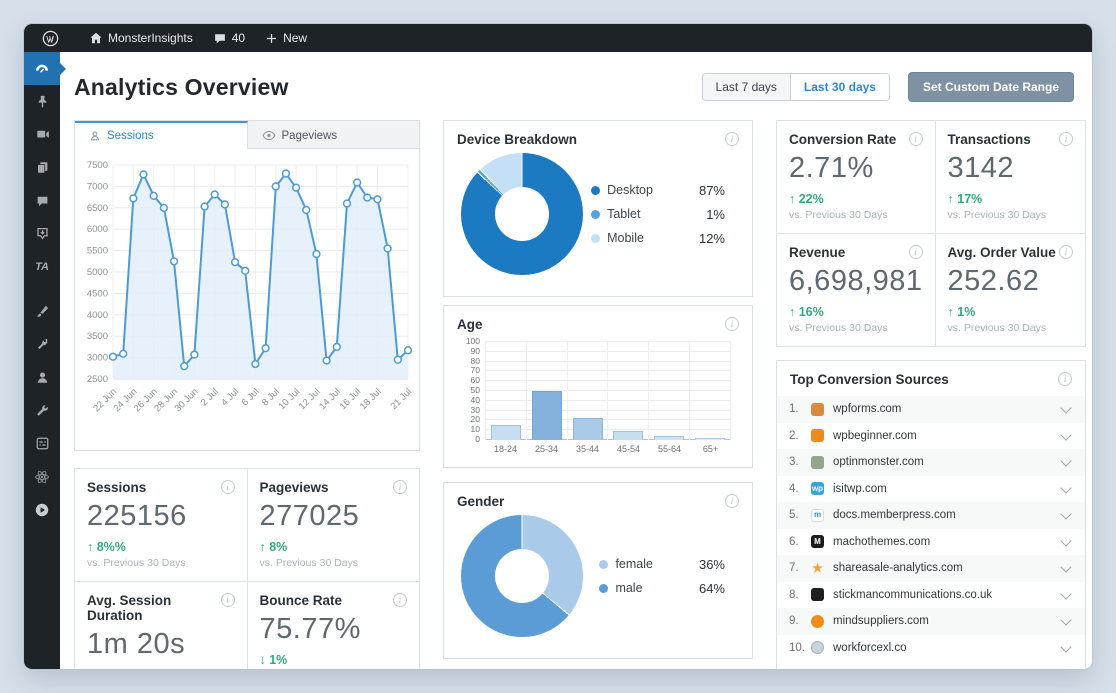  I want to click on sidebar-item-pages, so click(42, 167).